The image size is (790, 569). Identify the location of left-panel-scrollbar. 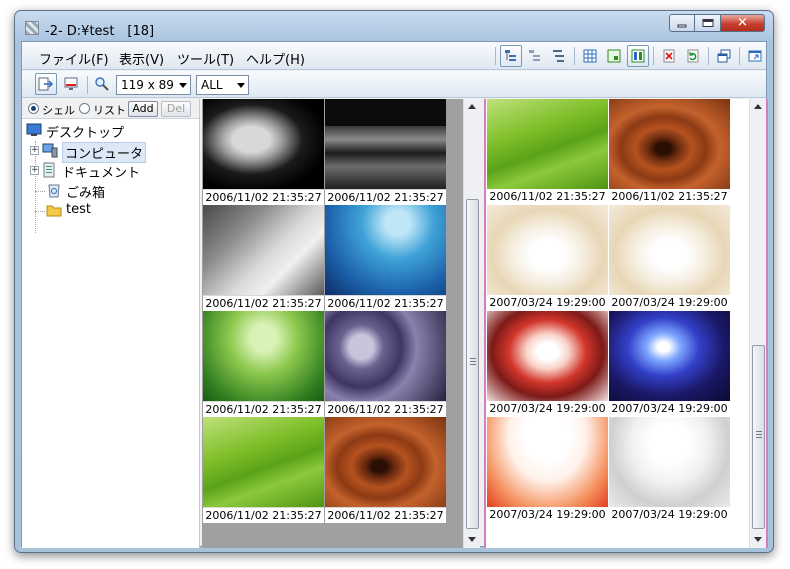
(471, 323).